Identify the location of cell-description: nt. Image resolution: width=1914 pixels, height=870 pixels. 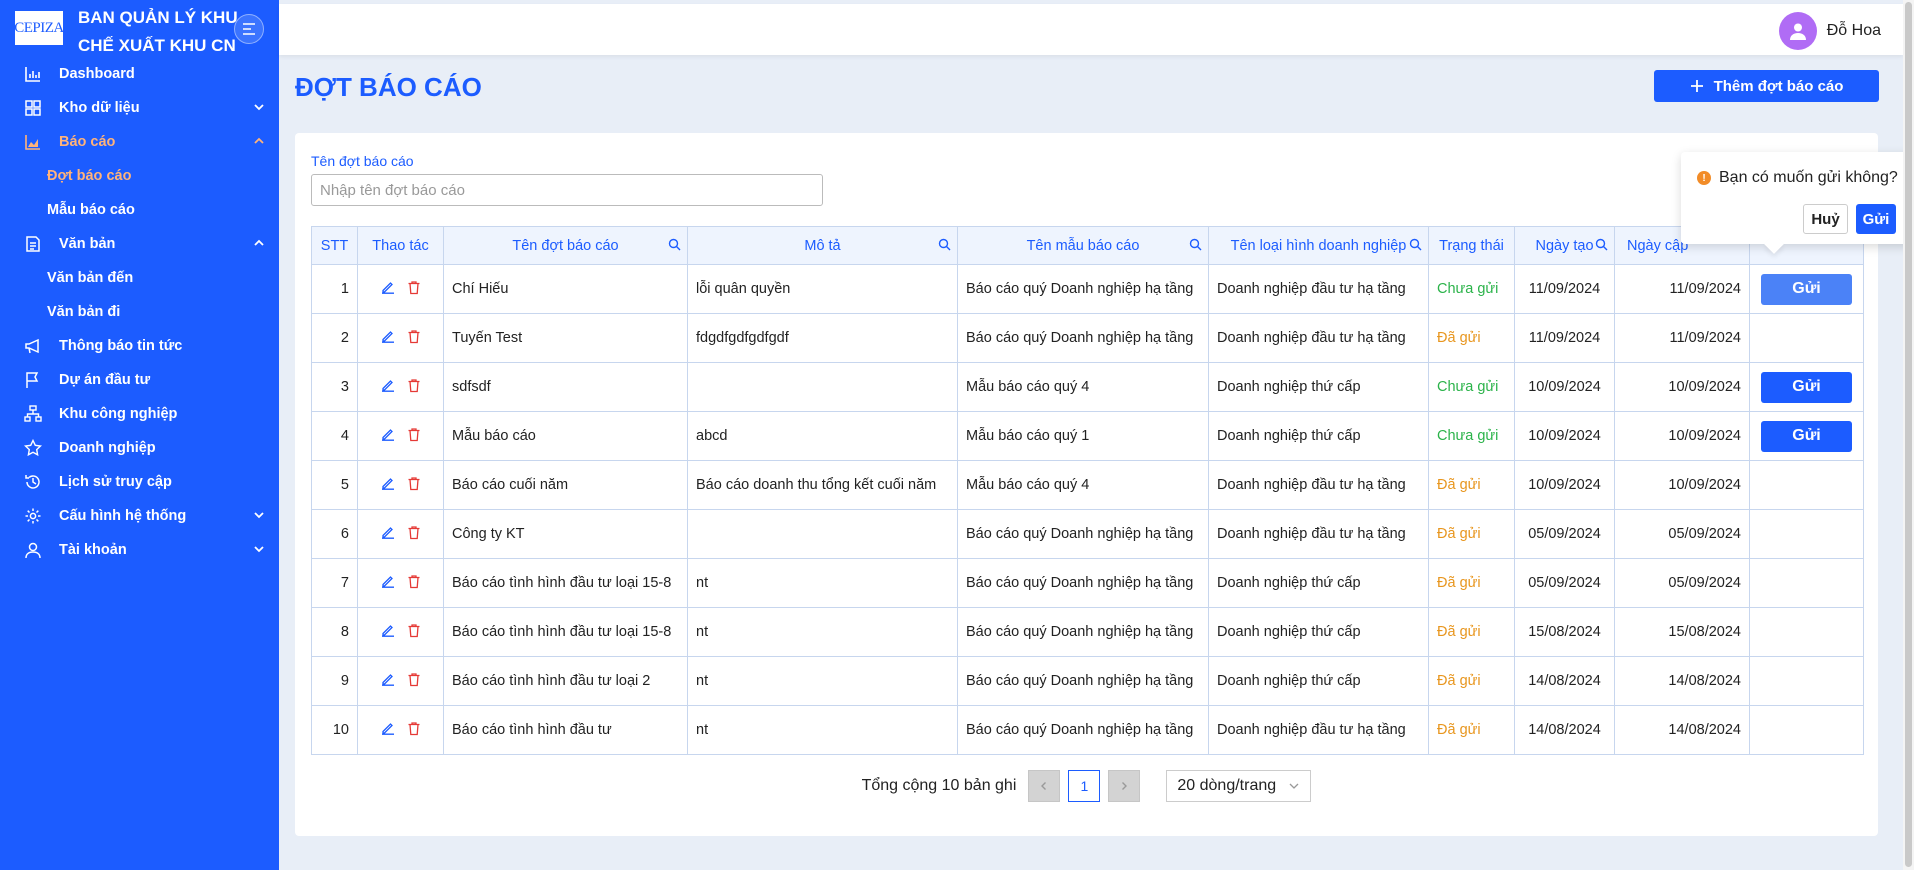
(822, 730).